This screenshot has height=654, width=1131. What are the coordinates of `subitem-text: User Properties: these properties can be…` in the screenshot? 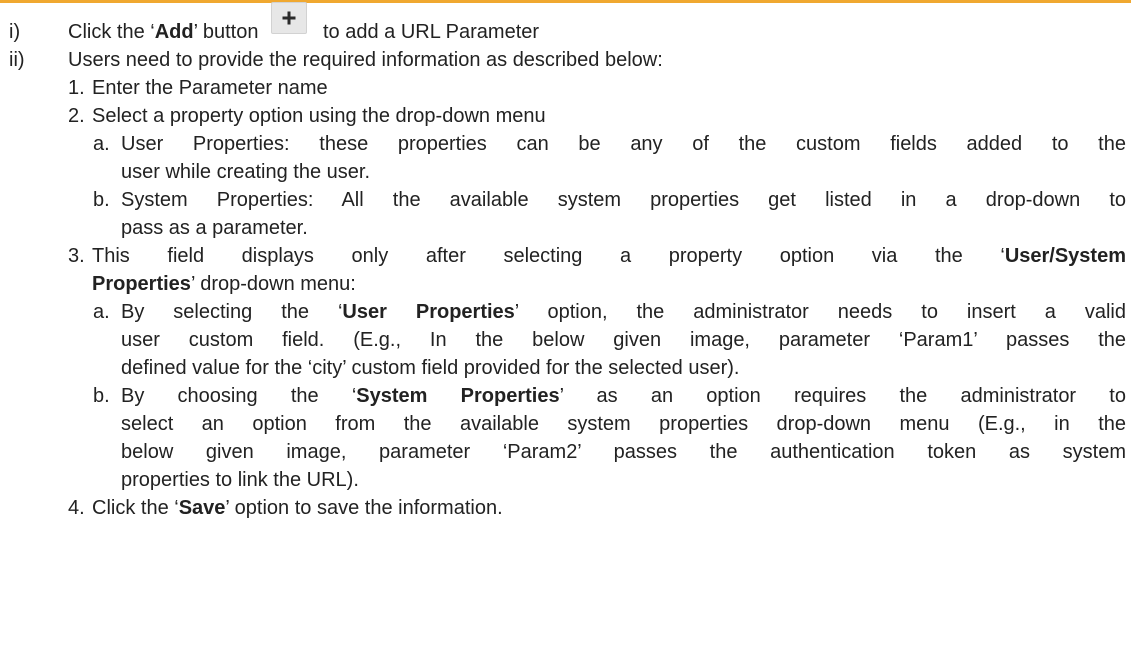 It's located at (623, 144).